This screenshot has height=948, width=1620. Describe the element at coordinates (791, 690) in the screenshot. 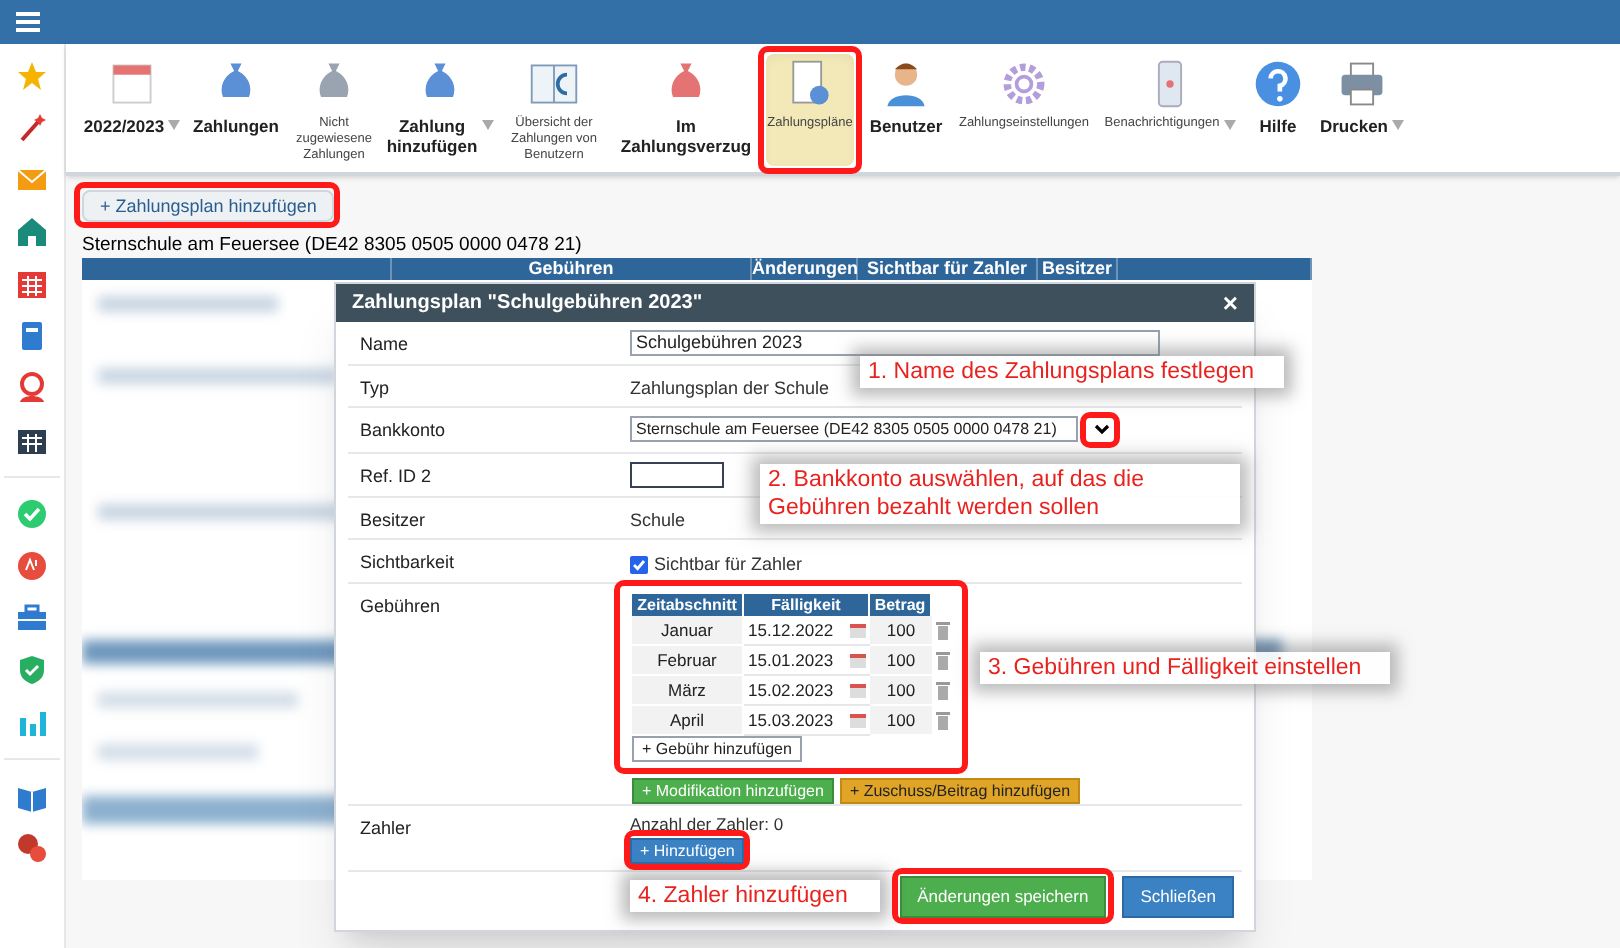

I see `date-field: 15.02.2023` at that location.